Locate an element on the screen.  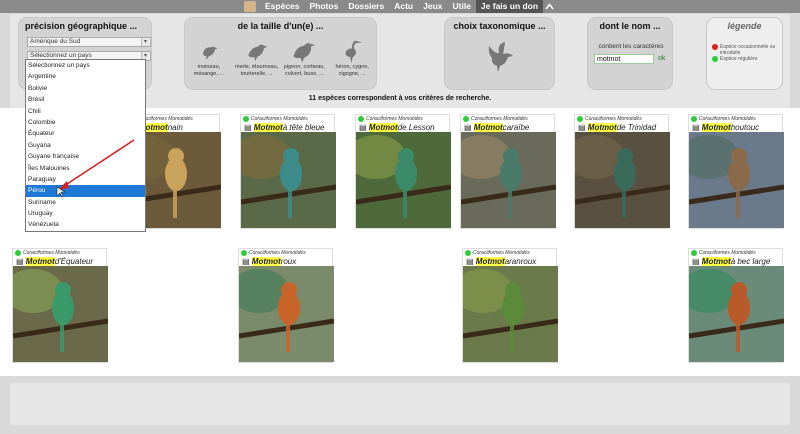
species-card: Coraciiformes Momotidés ▤ Motmotde Lesson is located at coordinates (403, 171).